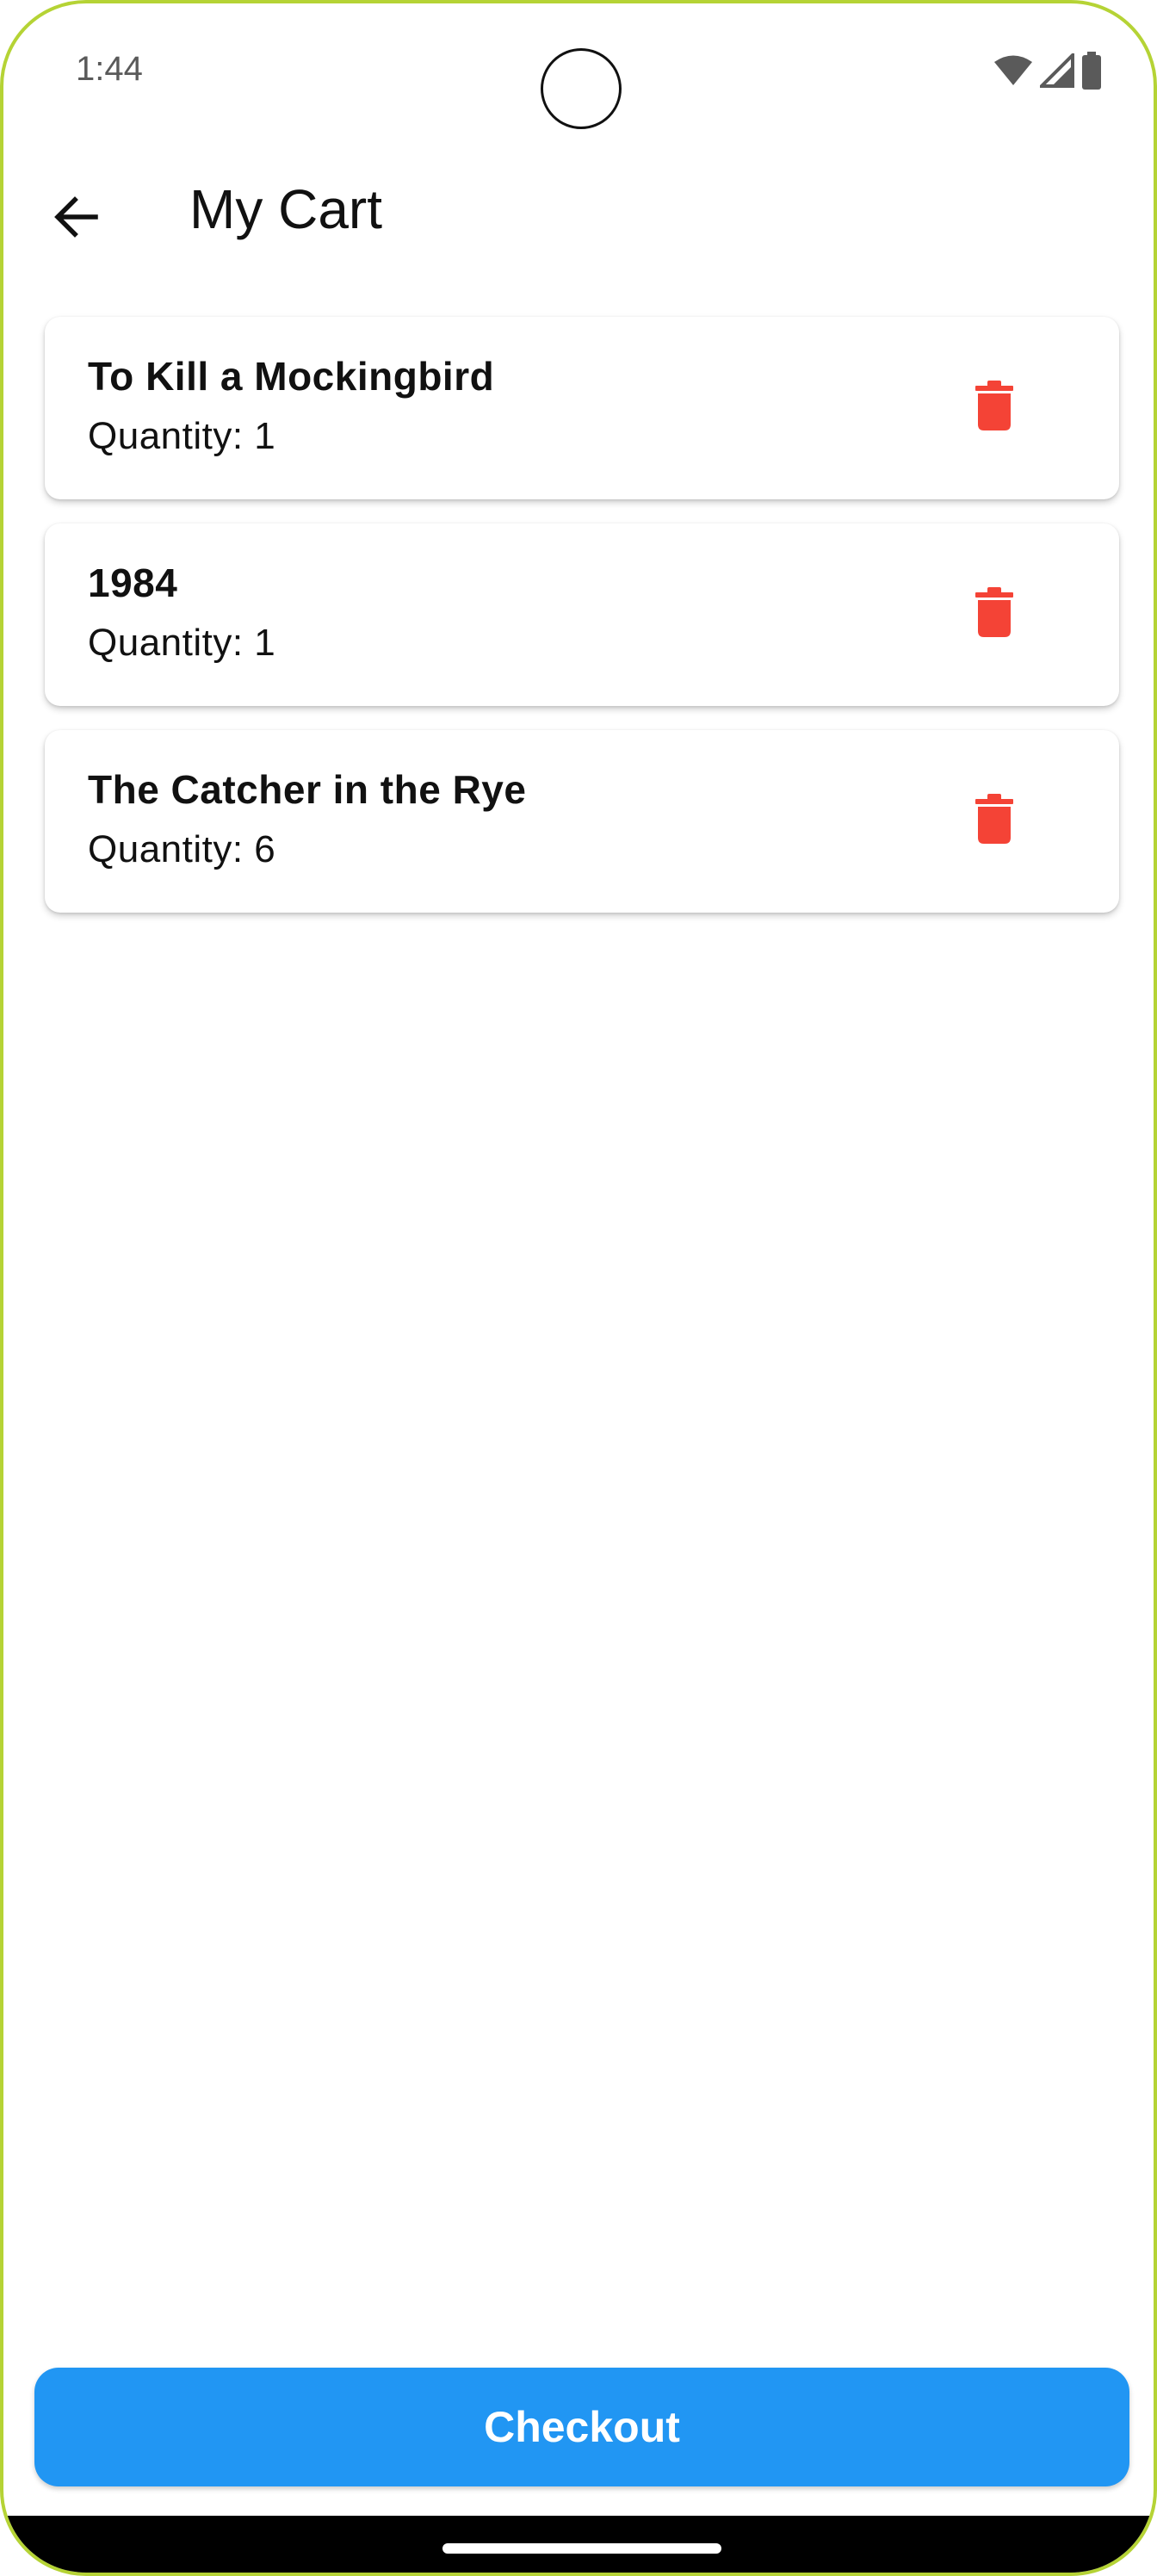  What do you see at coordinates (581, 88) in the screenshot?
I see `camera-cutout` at bounding box center [581, 88].